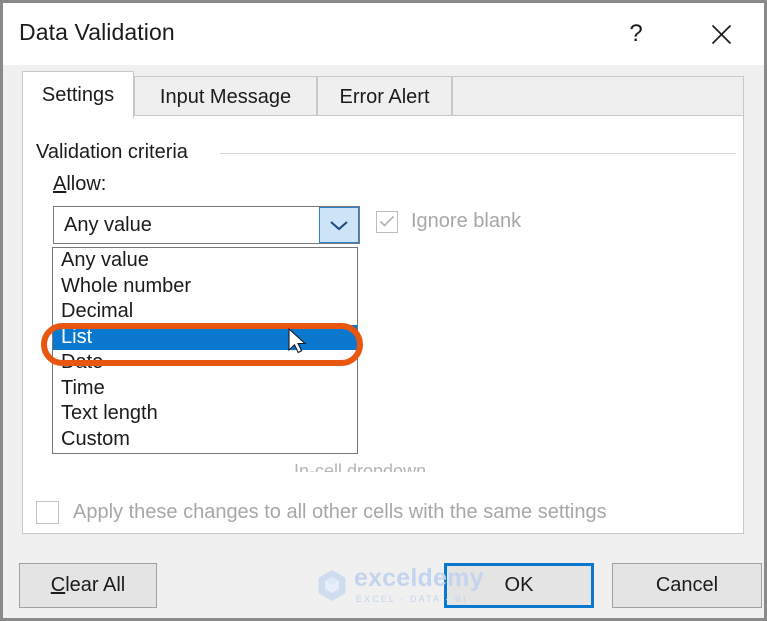 The width and height of the screenshot is (767, 621). I want to click on clear-all-label: Clear All, so click(88, 585).